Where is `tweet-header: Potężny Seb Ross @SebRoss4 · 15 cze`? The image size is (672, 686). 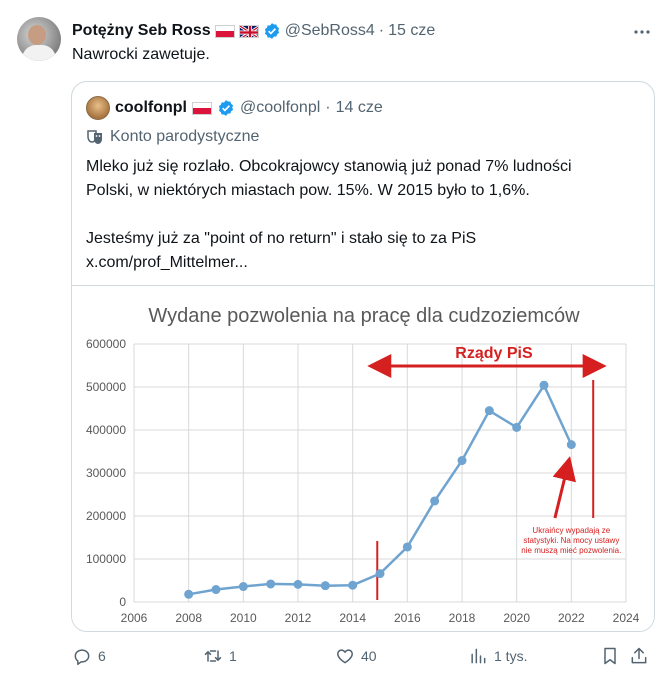 tweet-header: Potężny Seb Ross @SebRoss4 · 15 cze is located at coordinates (253, 31).